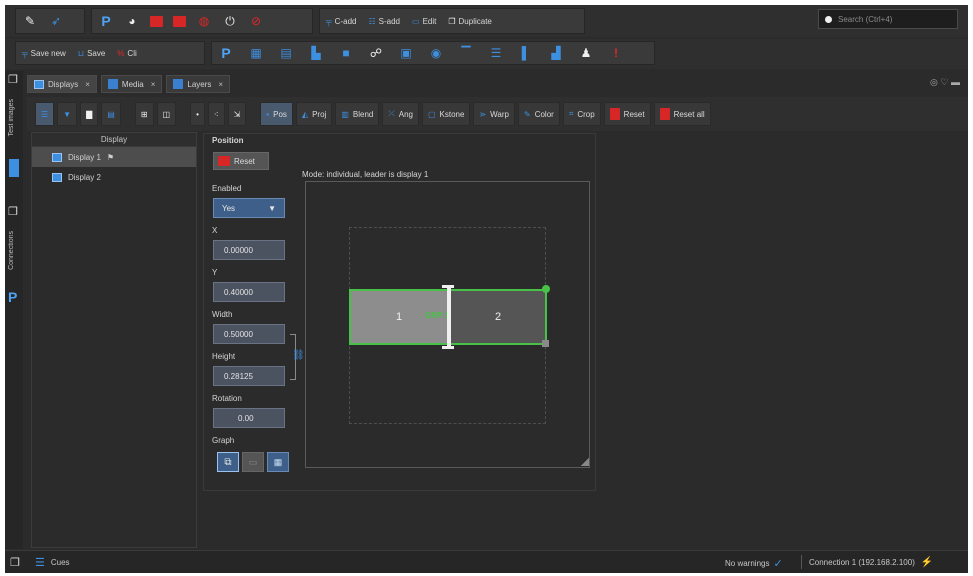  Describe the element at coordinates (357, 114) in the screenshot. I see `blend-button: ▥ Blend` at that location.